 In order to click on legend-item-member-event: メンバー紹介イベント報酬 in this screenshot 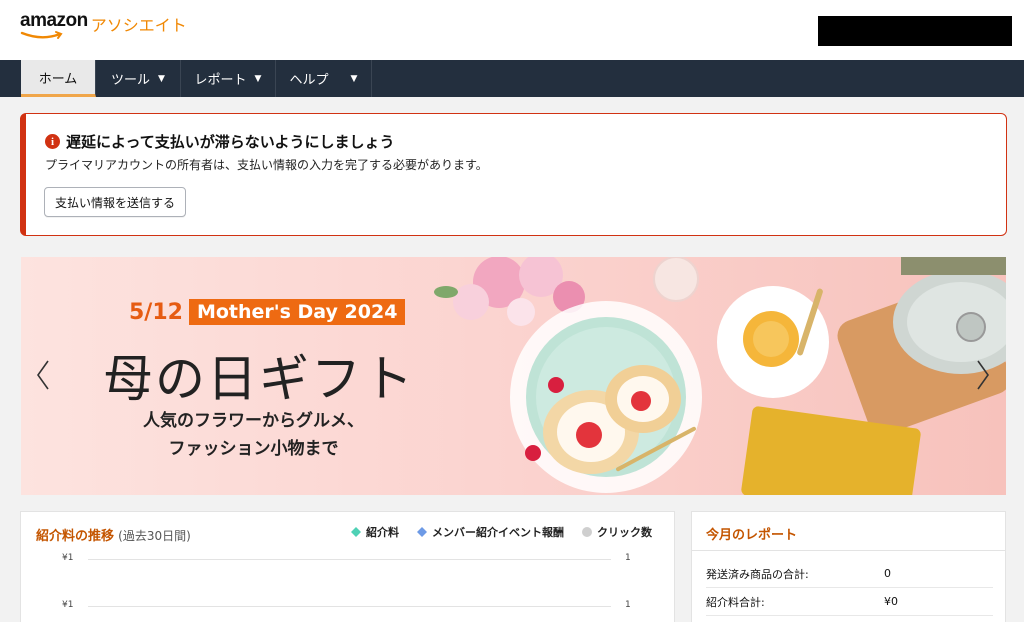, I will do `click(490, 532)`.